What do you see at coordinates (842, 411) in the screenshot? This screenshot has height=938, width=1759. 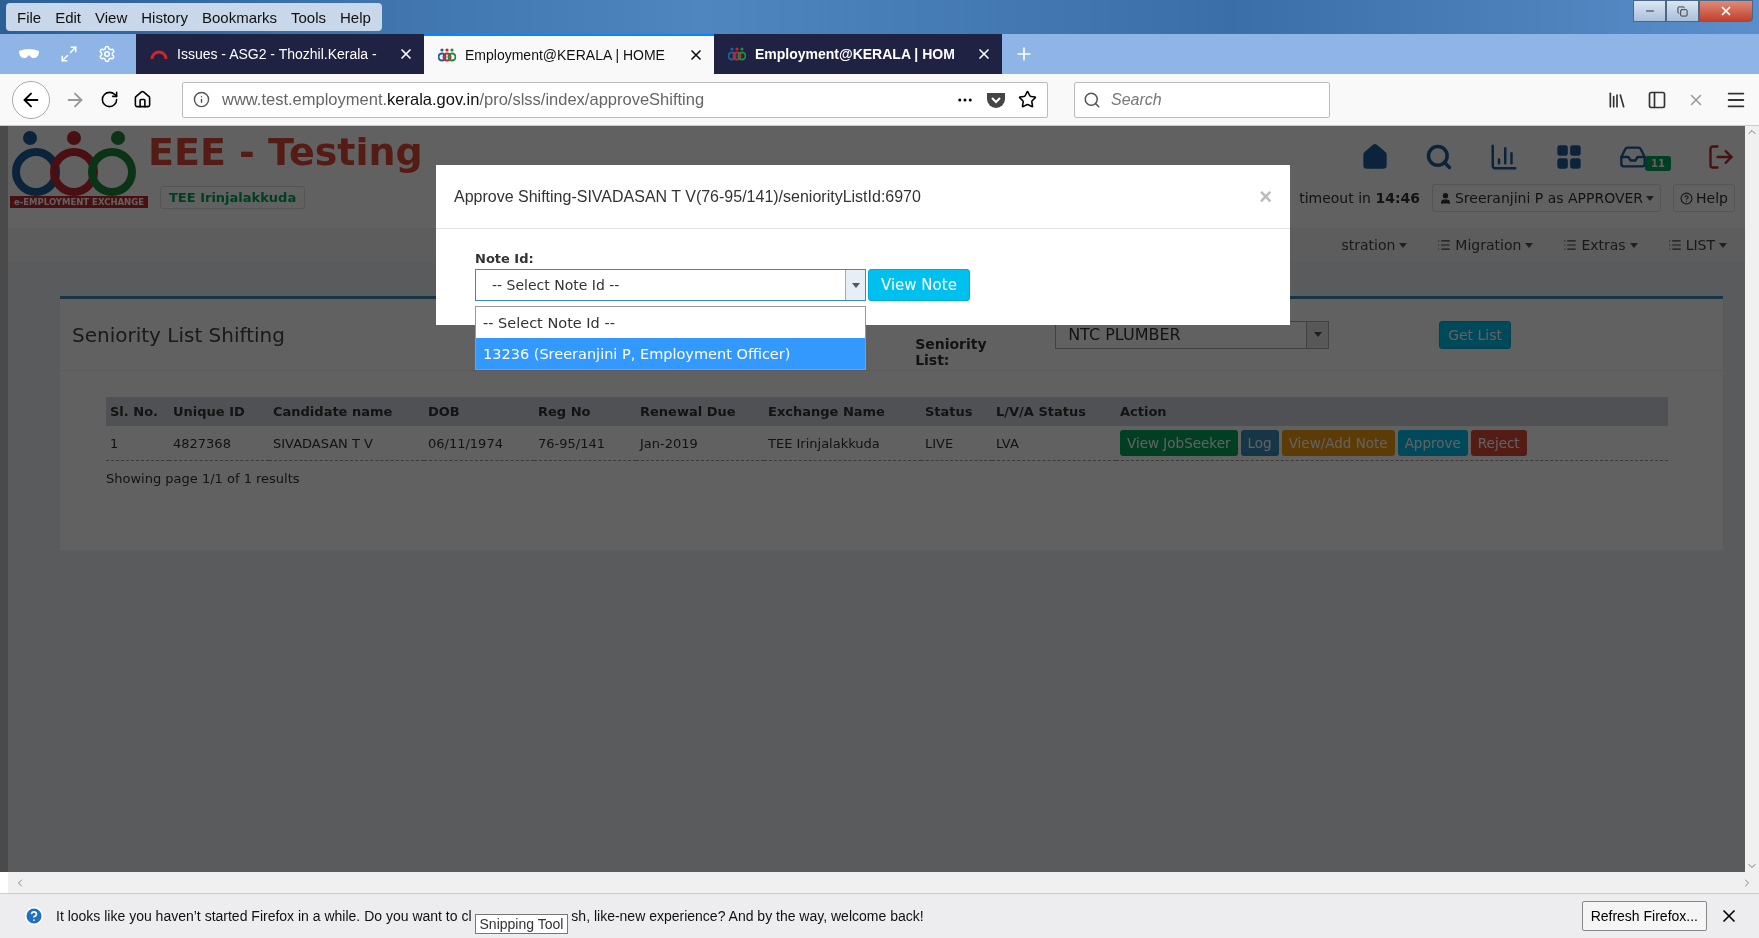 I see `column-header: Exchange Name` at bounding box center [842, 411].